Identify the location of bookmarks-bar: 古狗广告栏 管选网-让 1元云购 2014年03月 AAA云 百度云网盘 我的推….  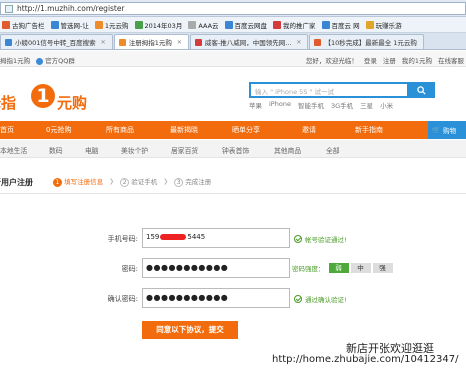
(233, 25).